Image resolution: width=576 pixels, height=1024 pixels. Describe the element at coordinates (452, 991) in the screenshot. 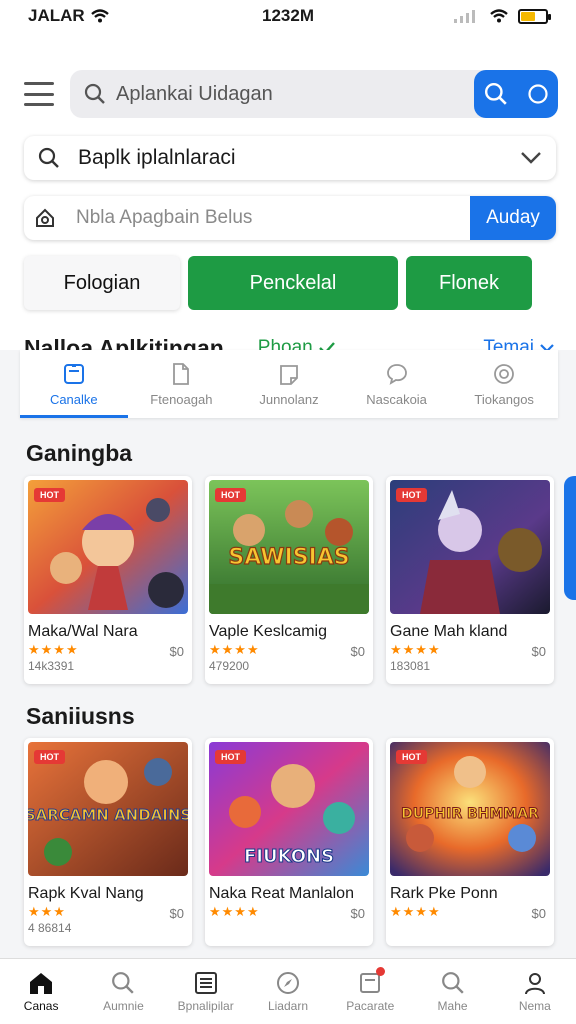

I see `nav-discover: Mahe` at that location.